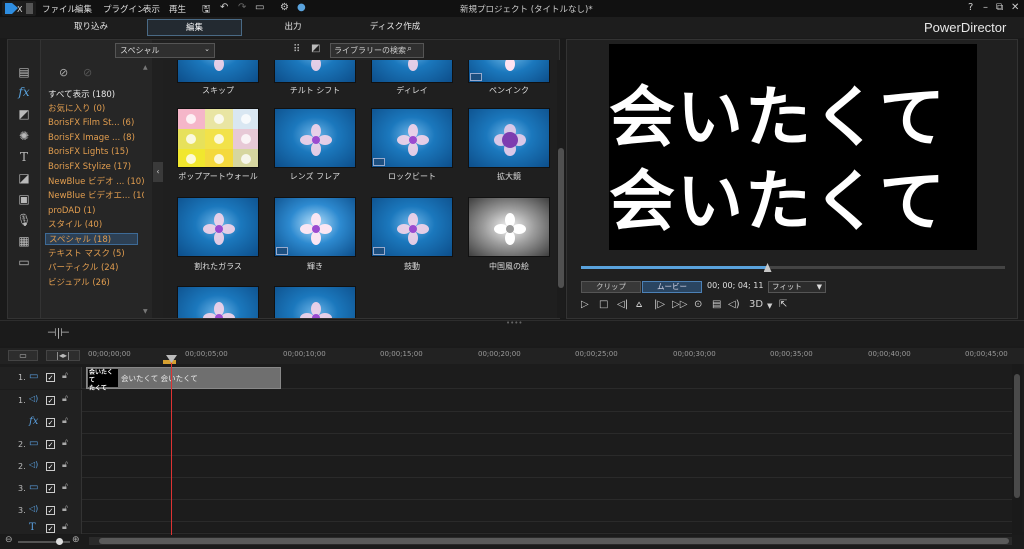  What do you see at coordinates (514, 323) in the screenshot?
I see `resize-grip-icon: ••••` at bounding box center [514, 323].